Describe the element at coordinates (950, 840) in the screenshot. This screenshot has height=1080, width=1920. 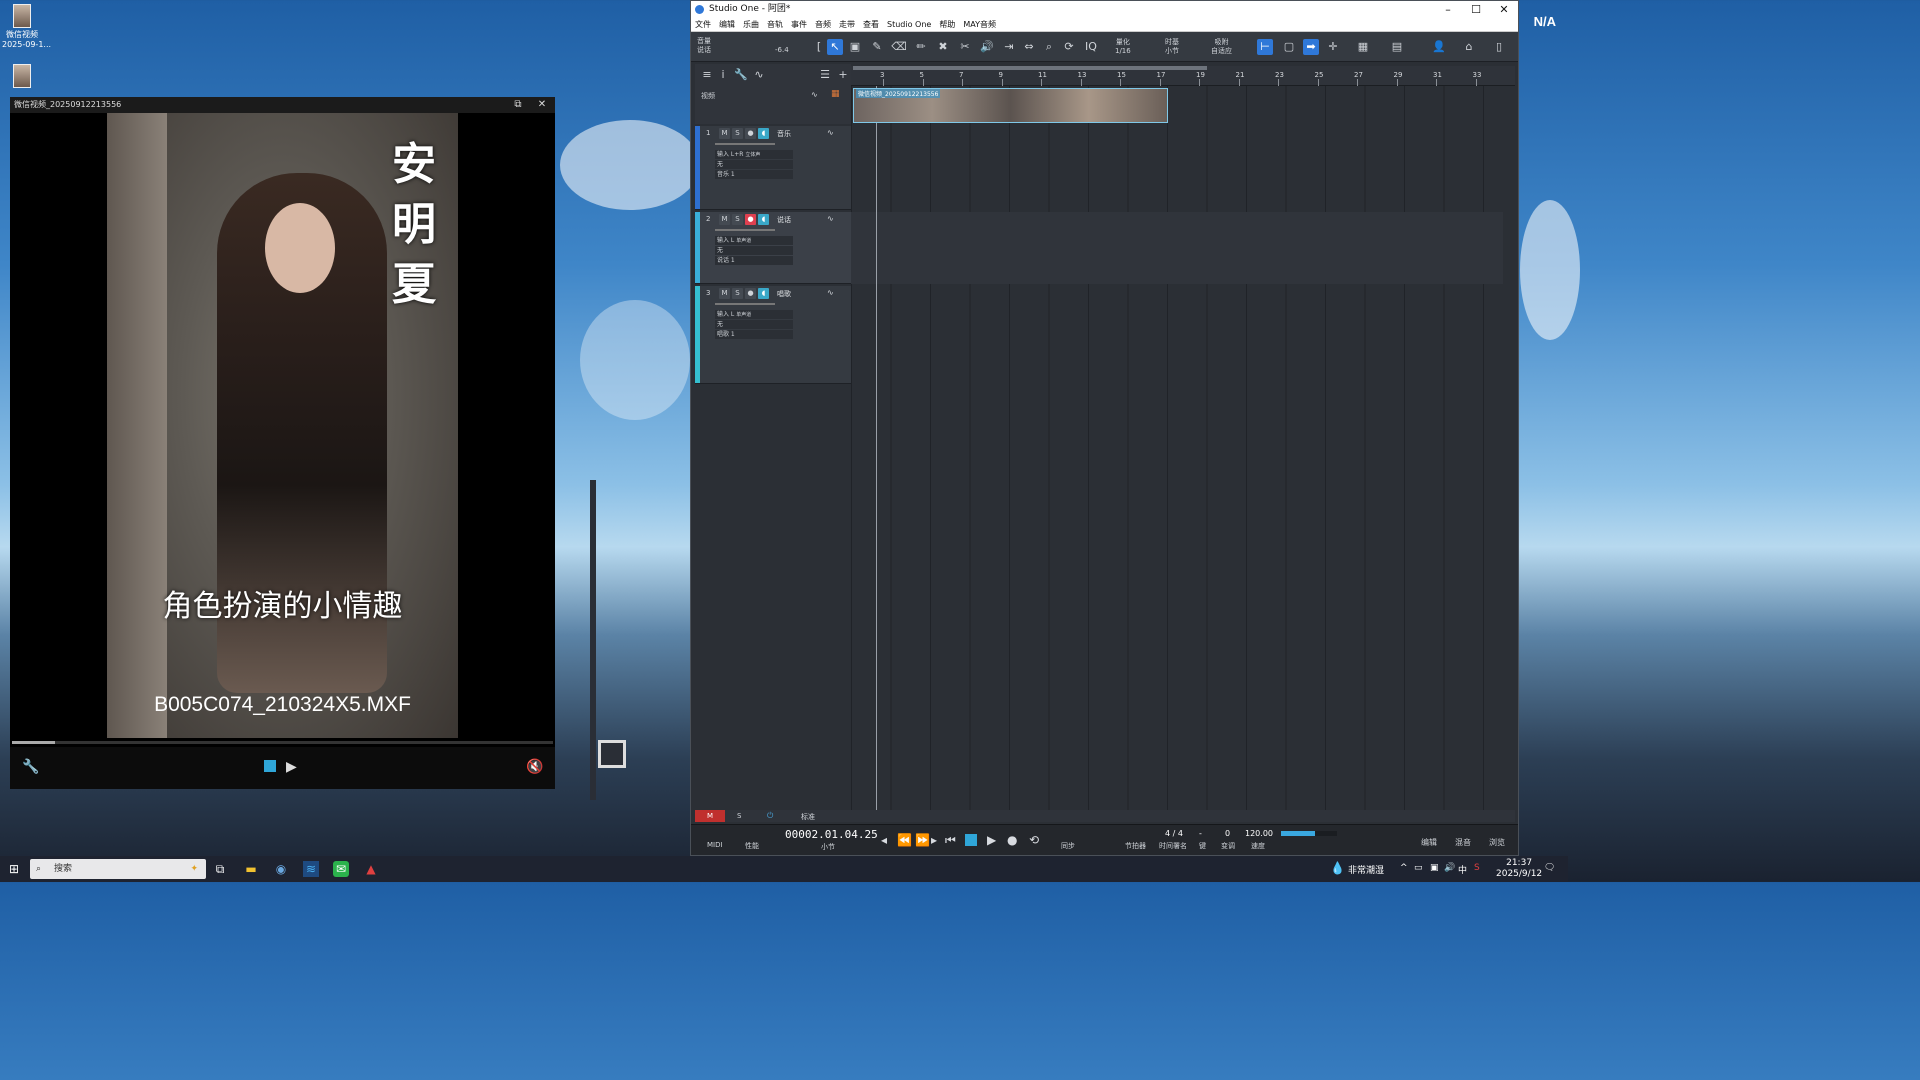
I see `return-zero-icon: ⏮` at that location.